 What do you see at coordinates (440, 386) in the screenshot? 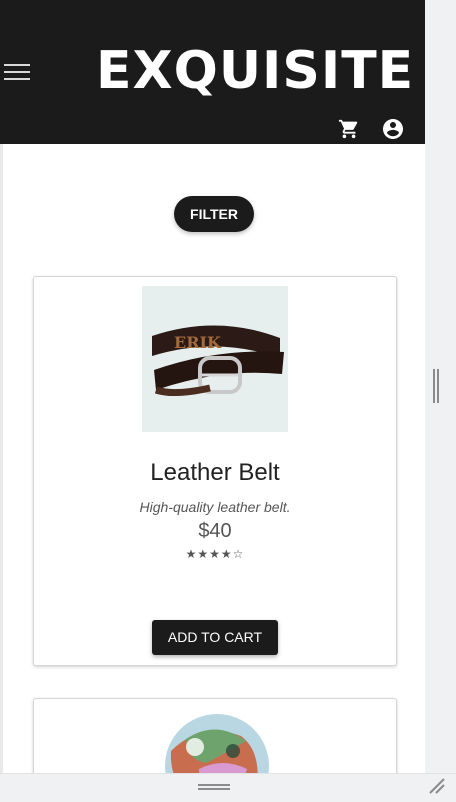
I see `vertical-scrollbar` at bounding box center [440, 386].